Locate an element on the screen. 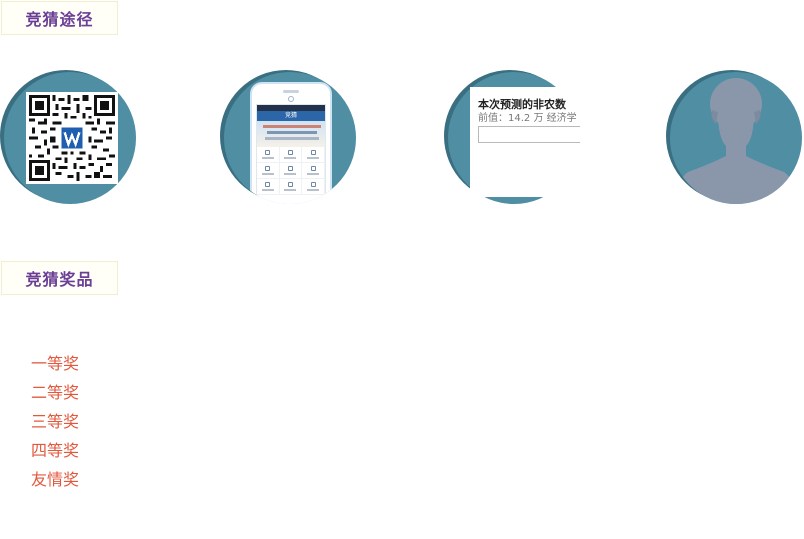 This screenshot has width=804, height=539. prize-friendship: 友情奖 is located at coordinates (55, 479).